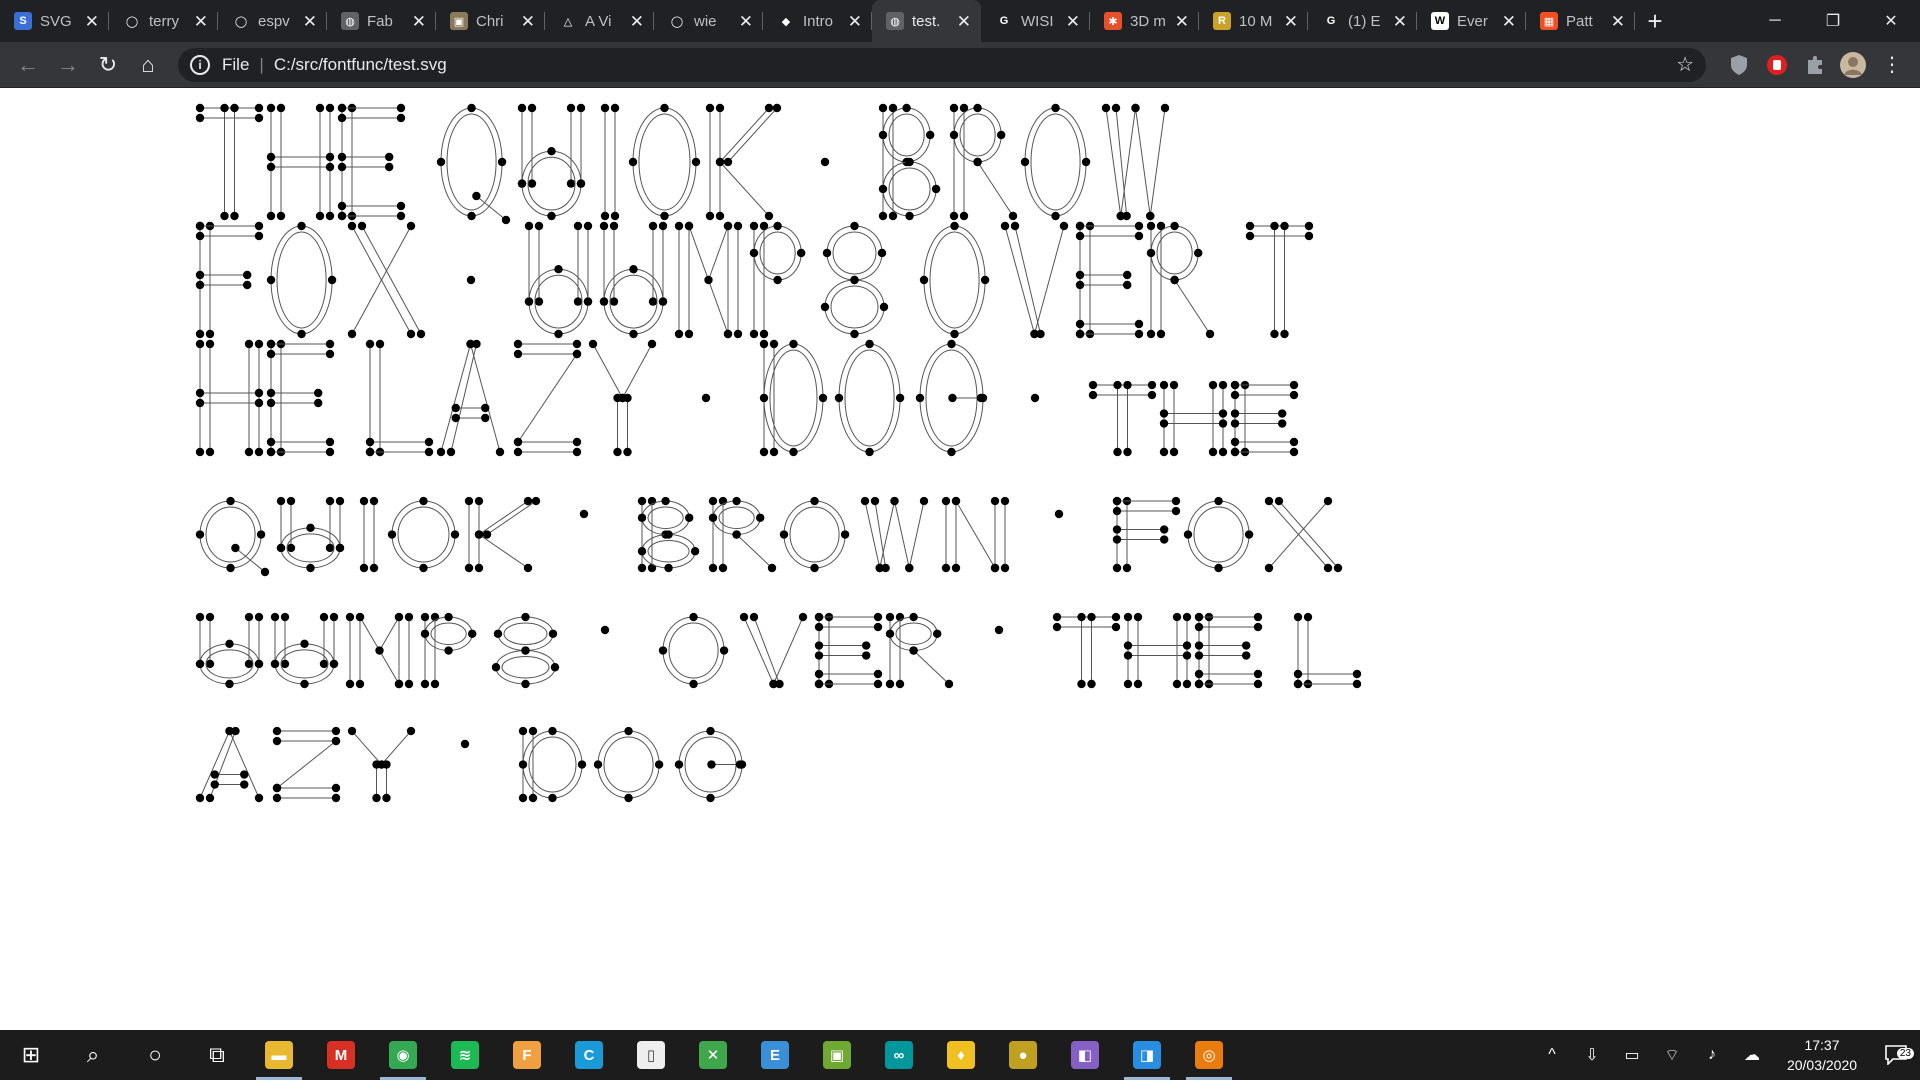 This screenshot has width=1920, height=1080. What do you see at coordinates (108, 65) in the screenshot?
I see `reload-button: ↻` at bounding box center [108, 65].